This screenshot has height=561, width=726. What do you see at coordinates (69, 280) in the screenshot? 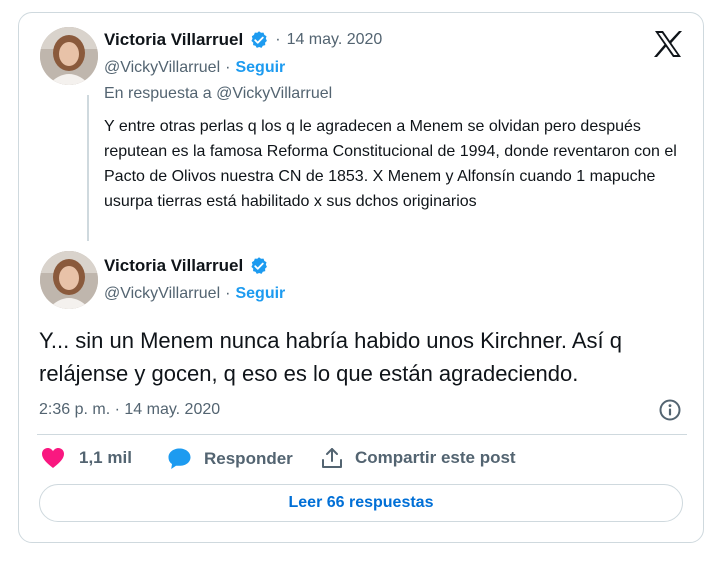
I see `main-avatar` at bounding box center [69, 280].